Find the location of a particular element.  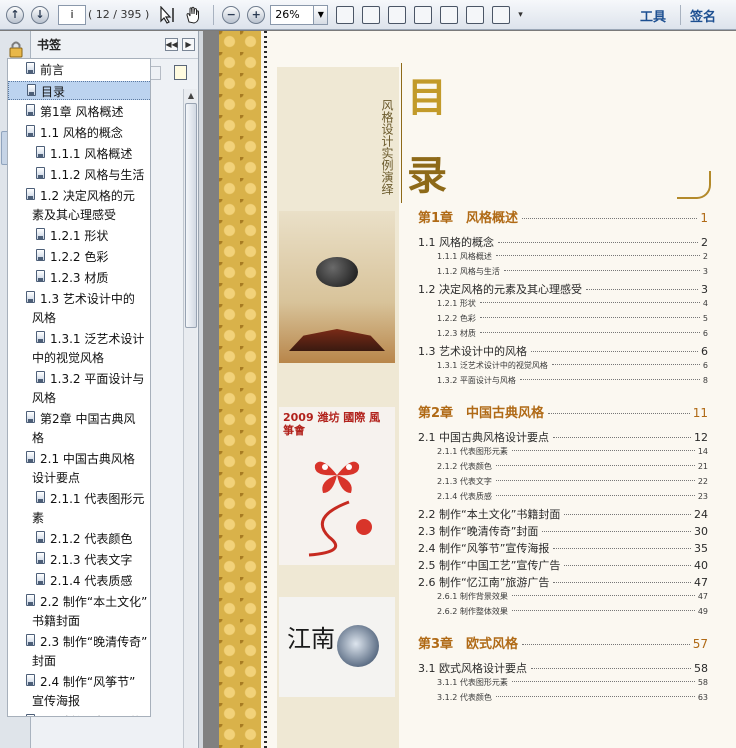

toc-section: 2.1 中国古典风格设计要点 12 is located at coordinates (563, 437).